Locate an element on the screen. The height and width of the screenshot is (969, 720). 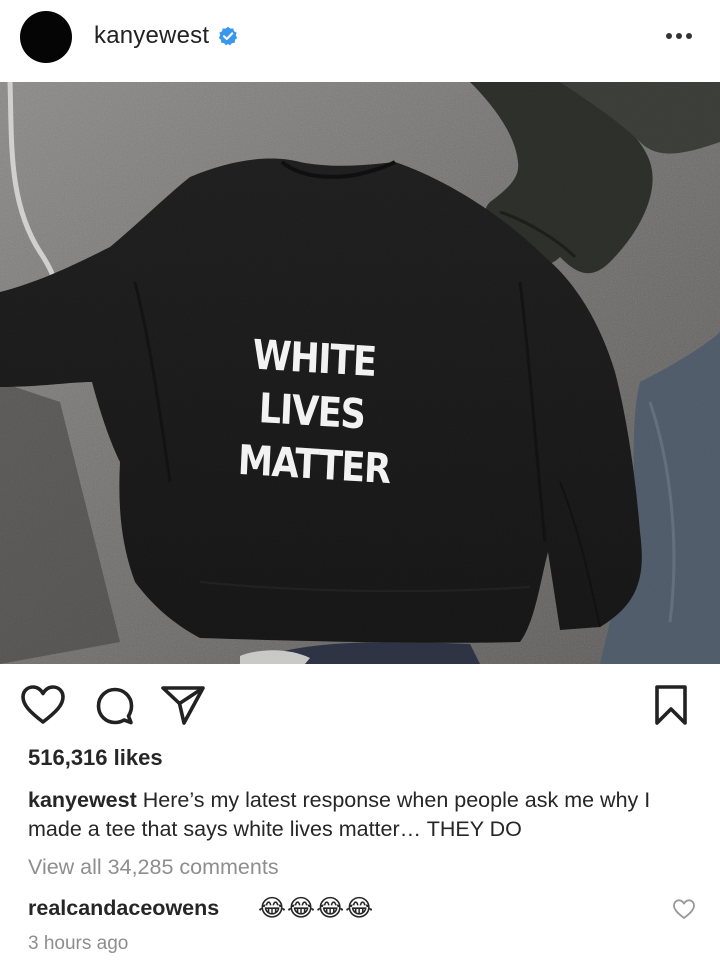
comment-username: realcandaceowens is located at coordinates (123, 908).